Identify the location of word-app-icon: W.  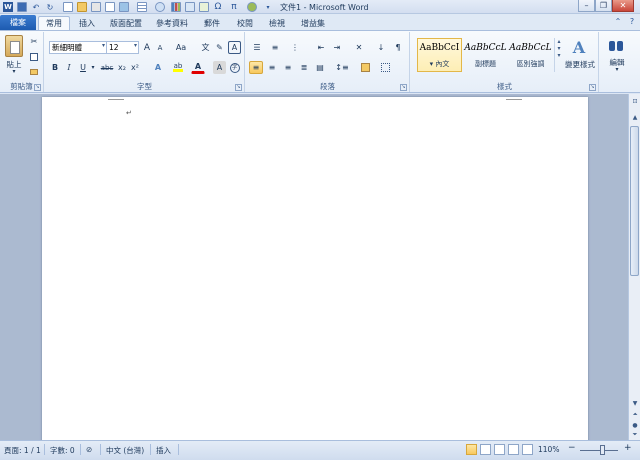
(8, 7).